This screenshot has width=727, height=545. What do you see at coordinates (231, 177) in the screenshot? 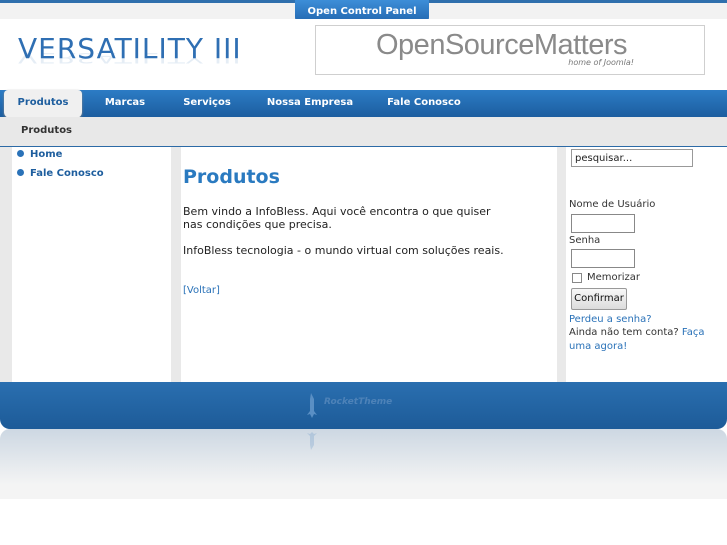
I see `page-title: Produtos` at bounding box center [231, 177].